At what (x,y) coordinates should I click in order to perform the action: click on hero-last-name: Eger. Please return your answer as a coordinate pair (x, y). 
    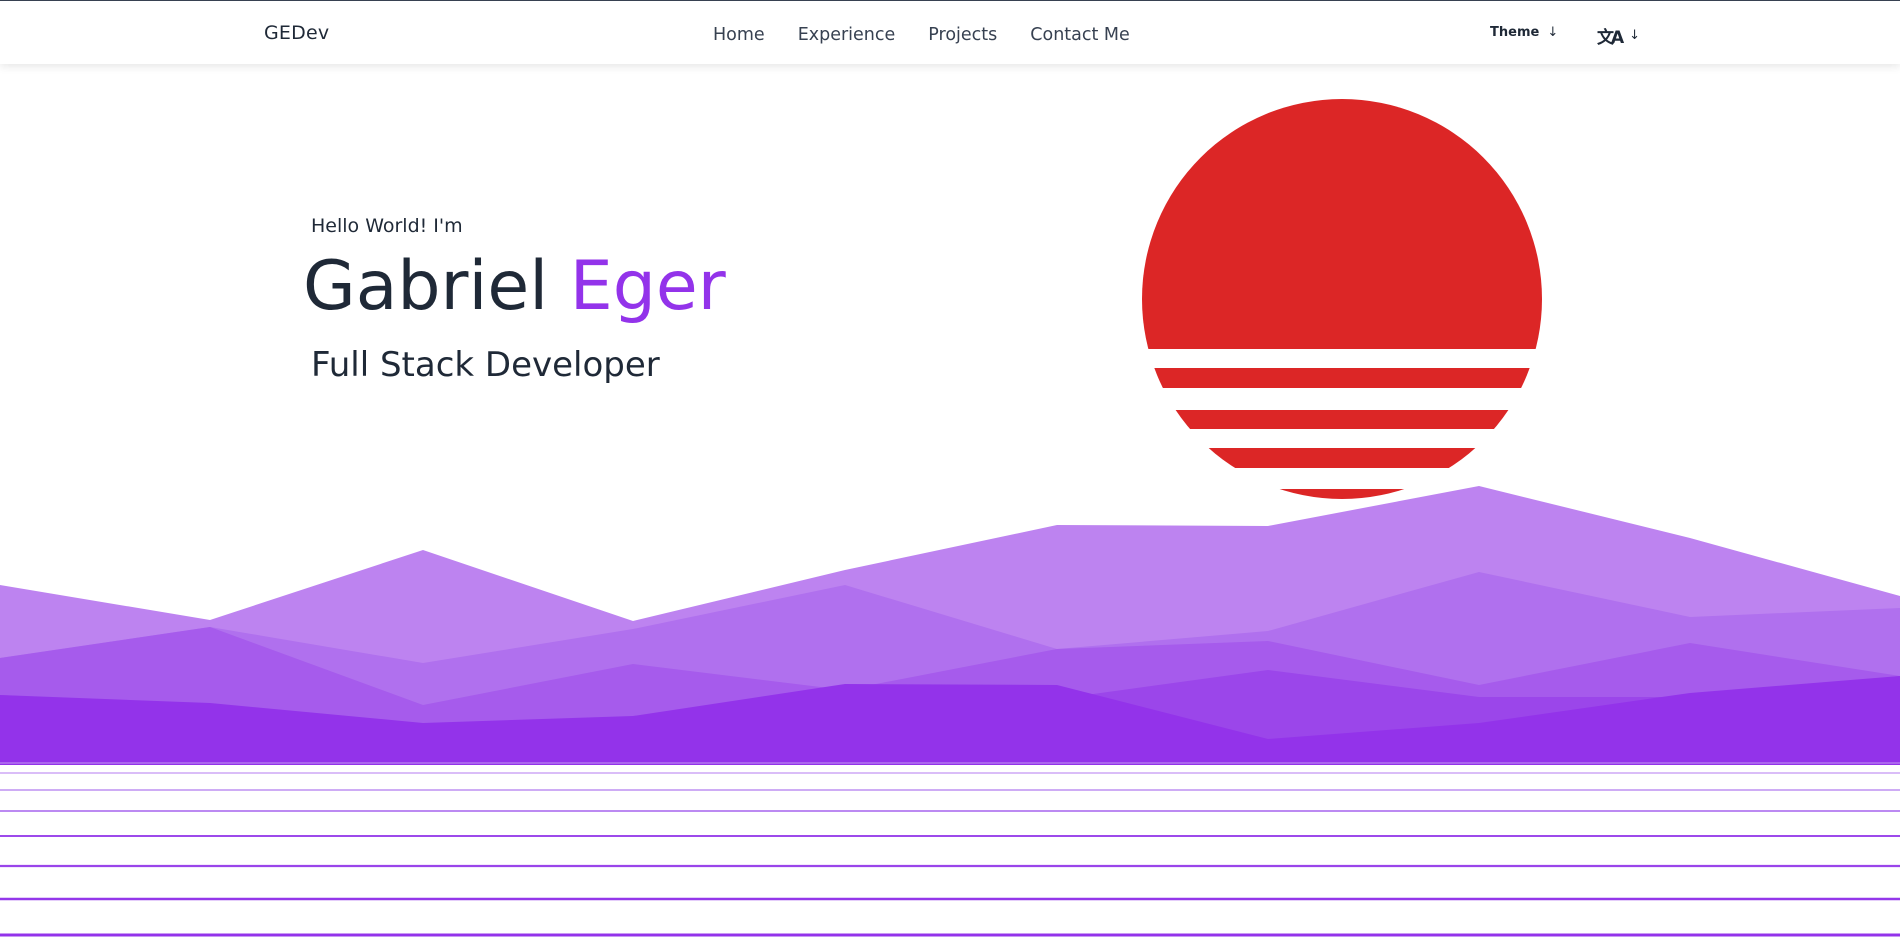
    Looking at the image, I should click on (647, 286).